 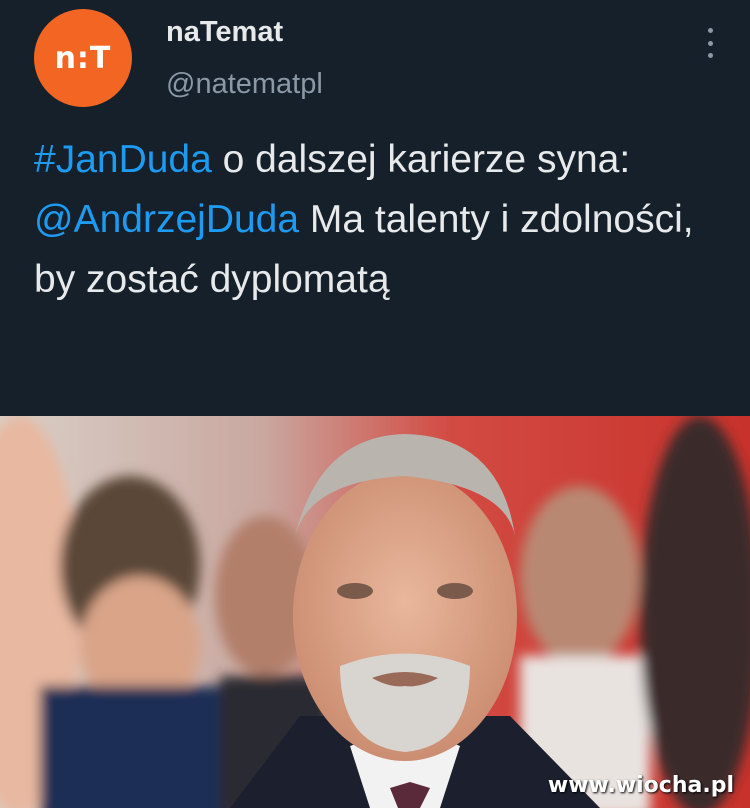 What do you see at coordinates (83, 58) in the screenshot?
I see `avatar: n:T` at bounding box center [83, 58].